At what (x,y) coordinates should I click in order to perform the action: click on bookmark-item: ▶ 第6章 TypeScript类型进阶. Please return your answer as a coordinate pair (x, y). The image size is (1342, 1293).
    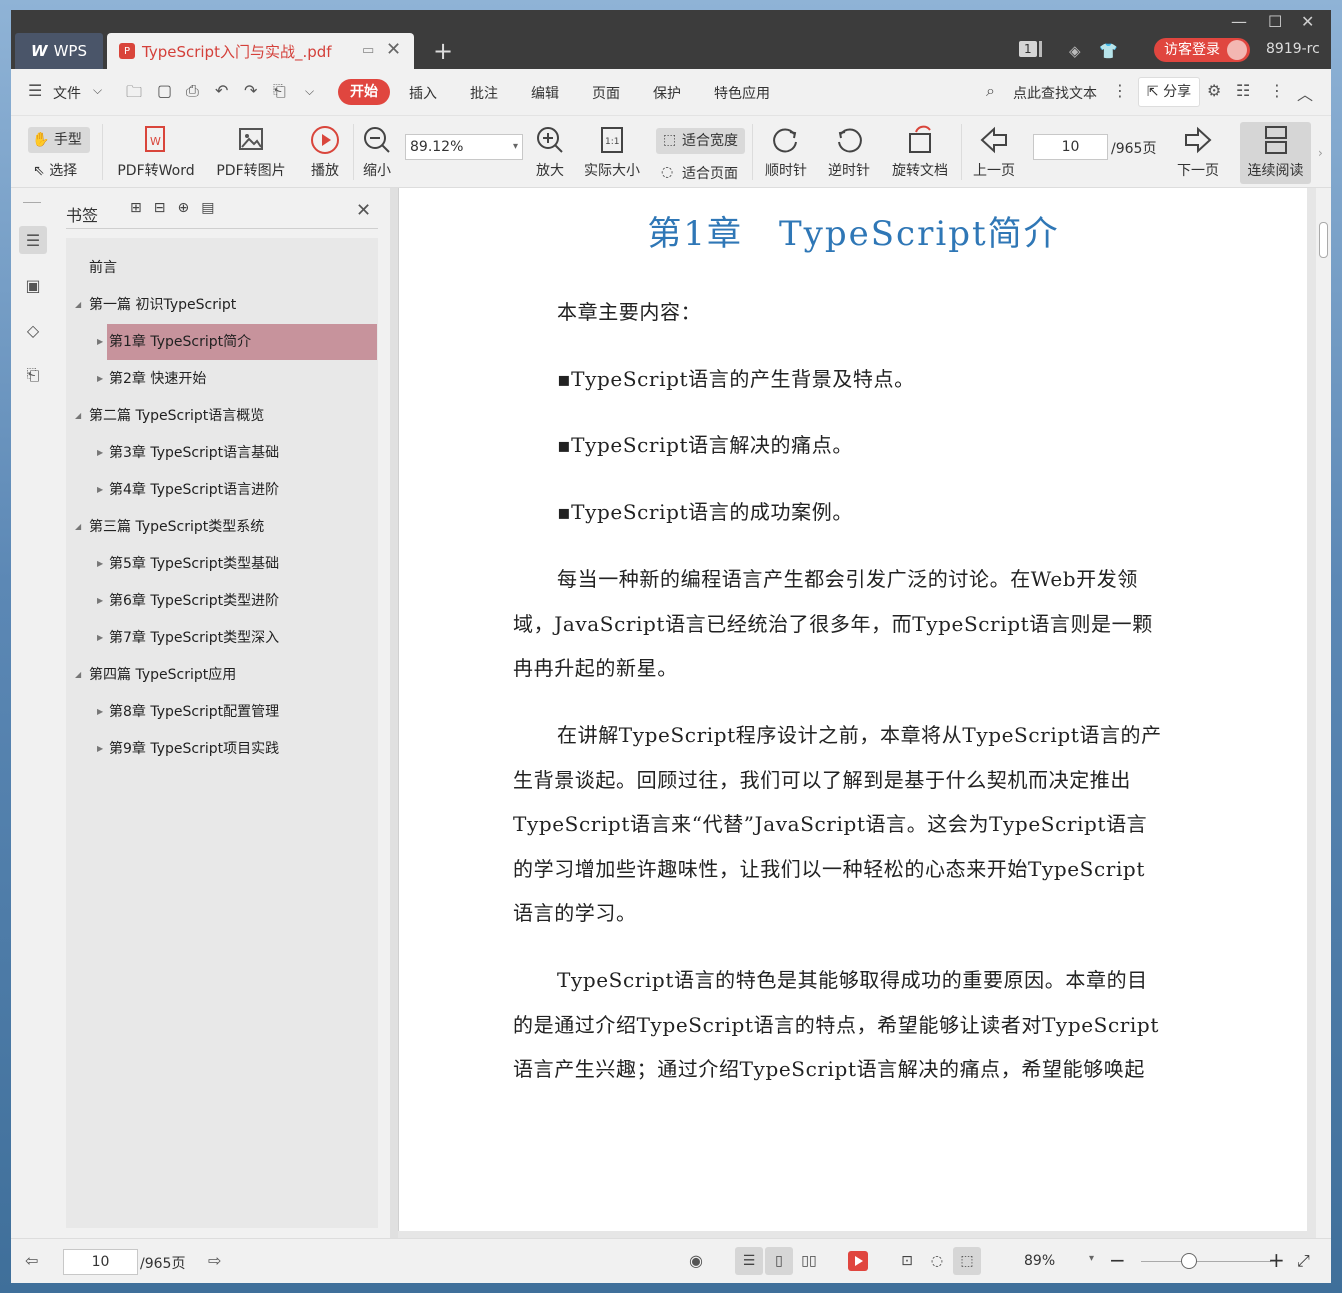
    Looking at the image, I should click on (188, 601).